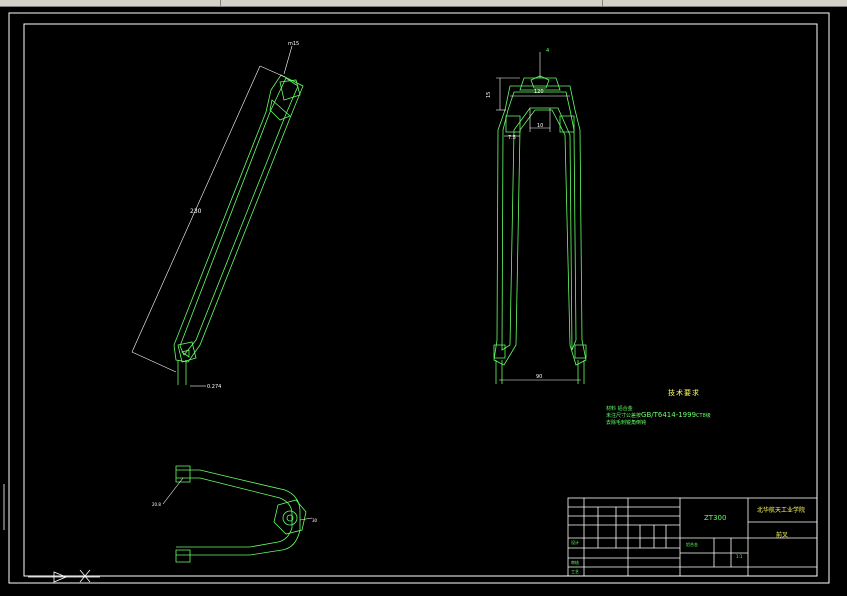 The image size is (847, 596). Describe the element at coordinates (692, 544) in the screenshot. I see `material-cell: 铝合金` at that location.